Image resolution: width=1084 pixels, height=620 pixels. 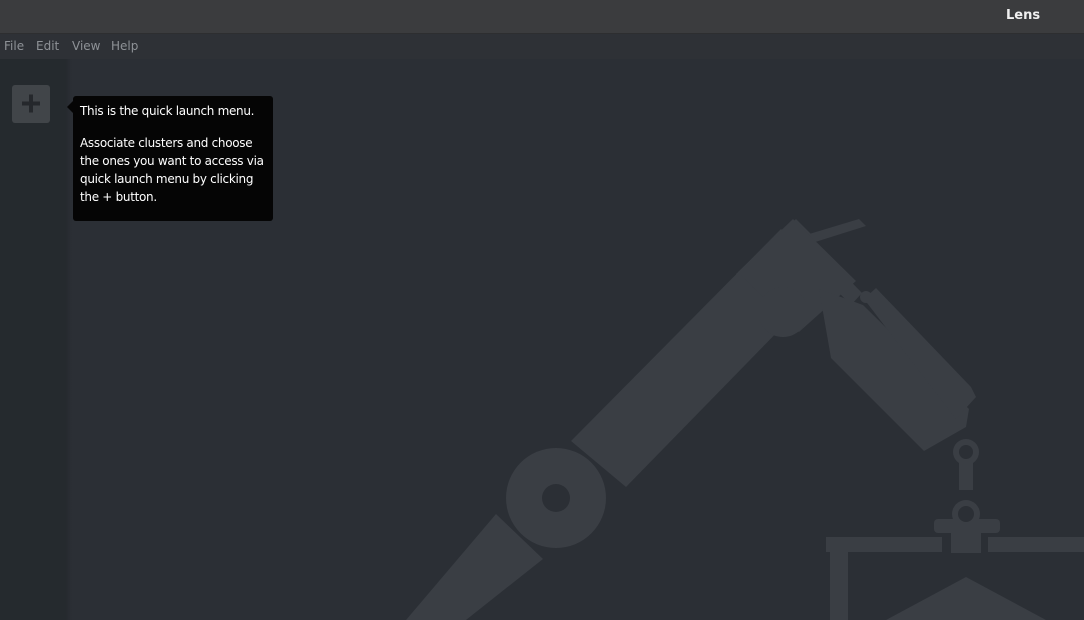 What do you see at coordinates (14, 46) in the screenshot?
I see `menu-file: File` at bounding box center [14, 46].